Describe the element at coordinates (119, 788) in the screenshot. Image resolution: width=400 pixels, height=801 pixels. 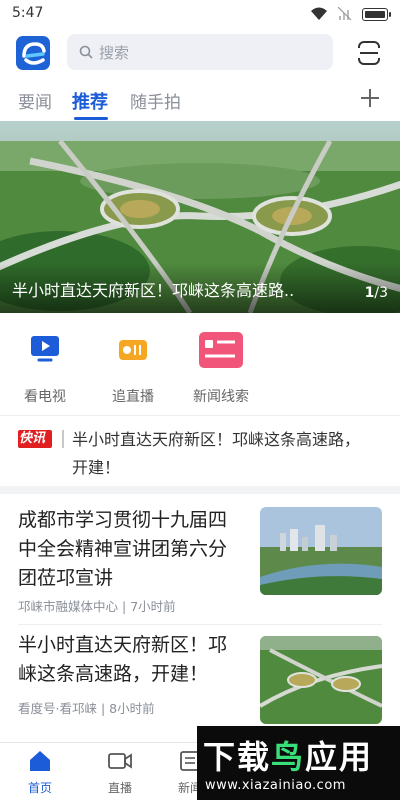
I see `nav-label: 直播` at that location.